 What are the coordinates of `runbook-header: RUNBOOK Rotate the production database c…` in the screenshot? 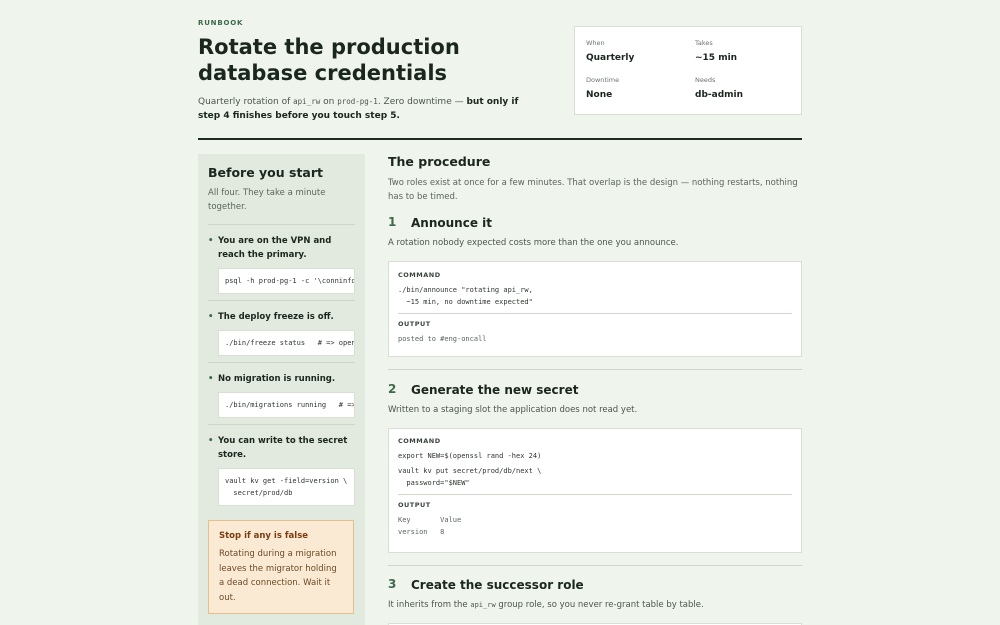 It's located at (500, 70).